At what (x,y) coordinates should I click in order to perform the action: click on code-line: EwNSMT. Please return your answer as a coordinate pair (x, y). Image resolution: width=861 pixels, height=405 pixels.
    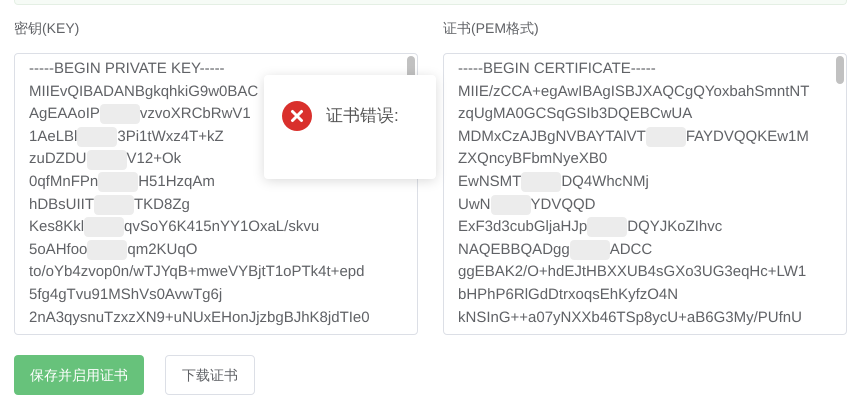
    Looking at the image, I should click on (490, 182).